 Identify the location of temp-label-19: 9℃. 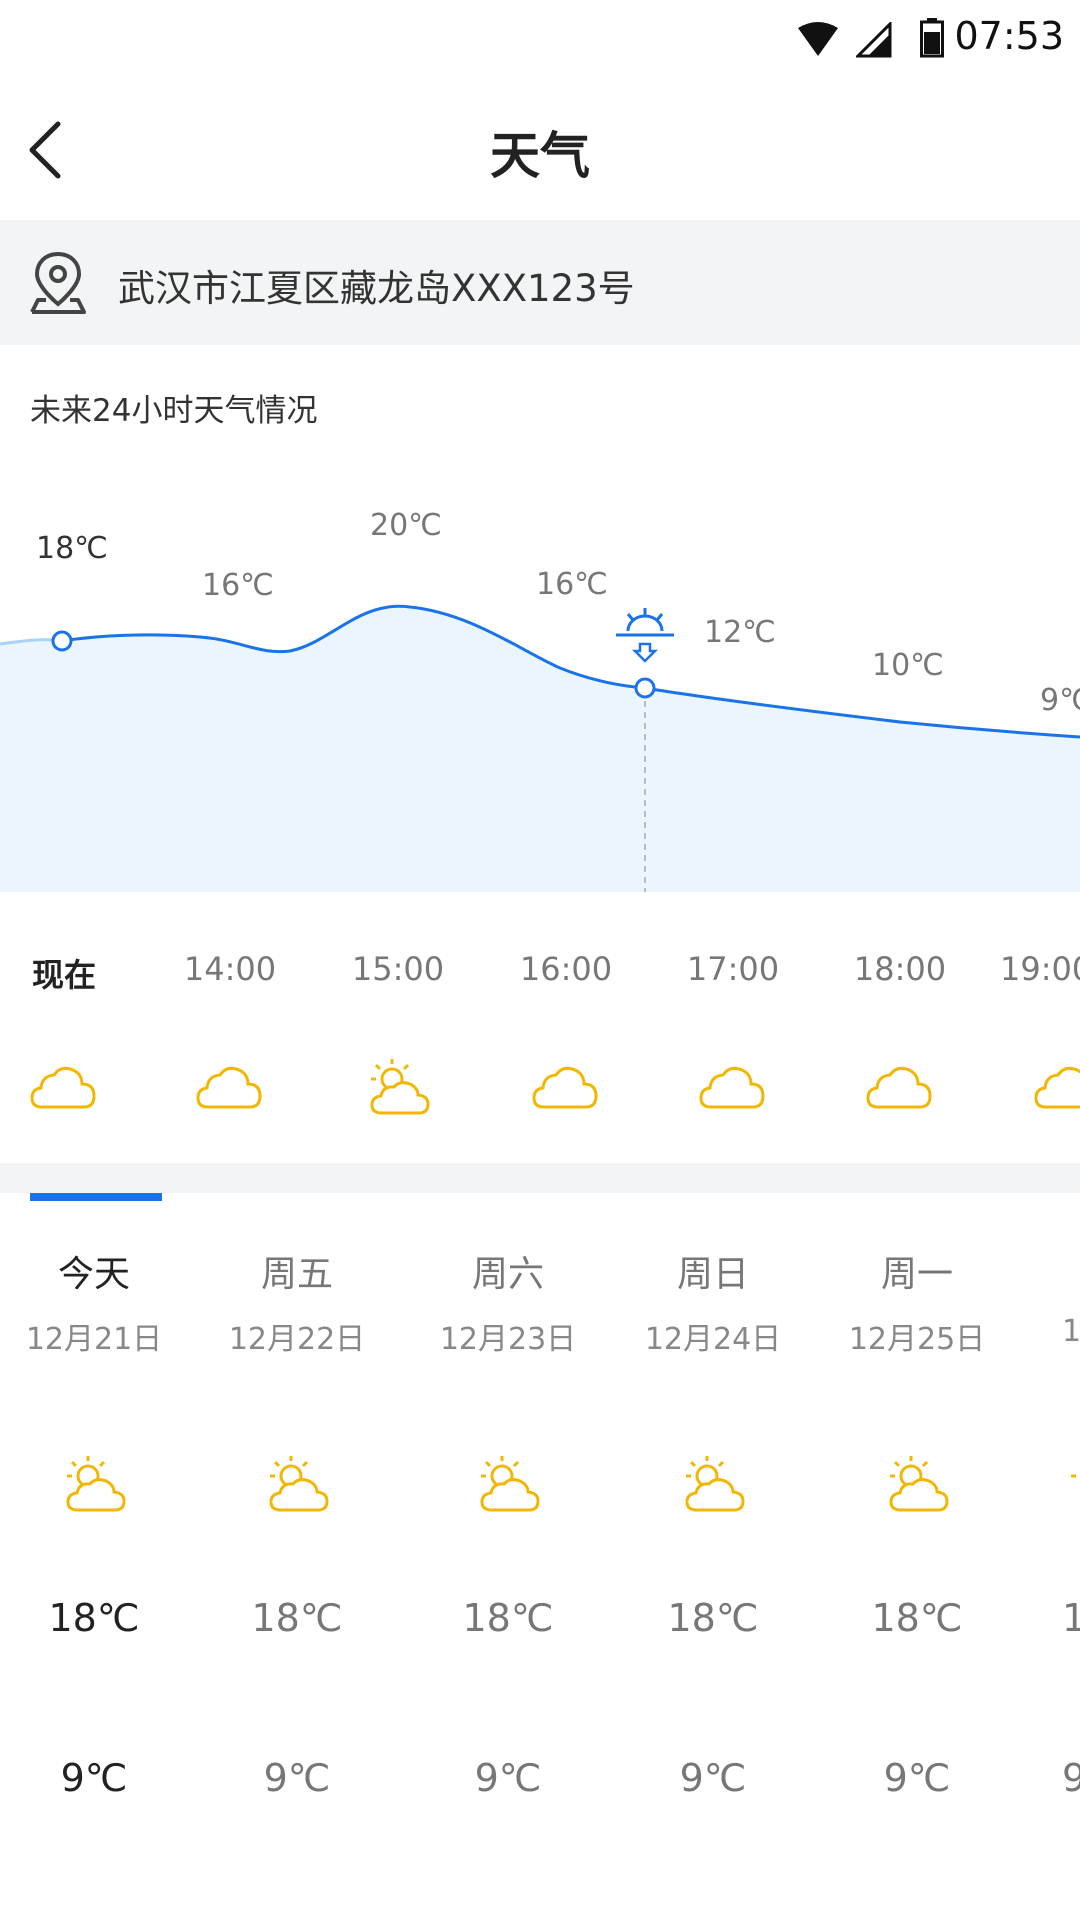
(1060, 700).